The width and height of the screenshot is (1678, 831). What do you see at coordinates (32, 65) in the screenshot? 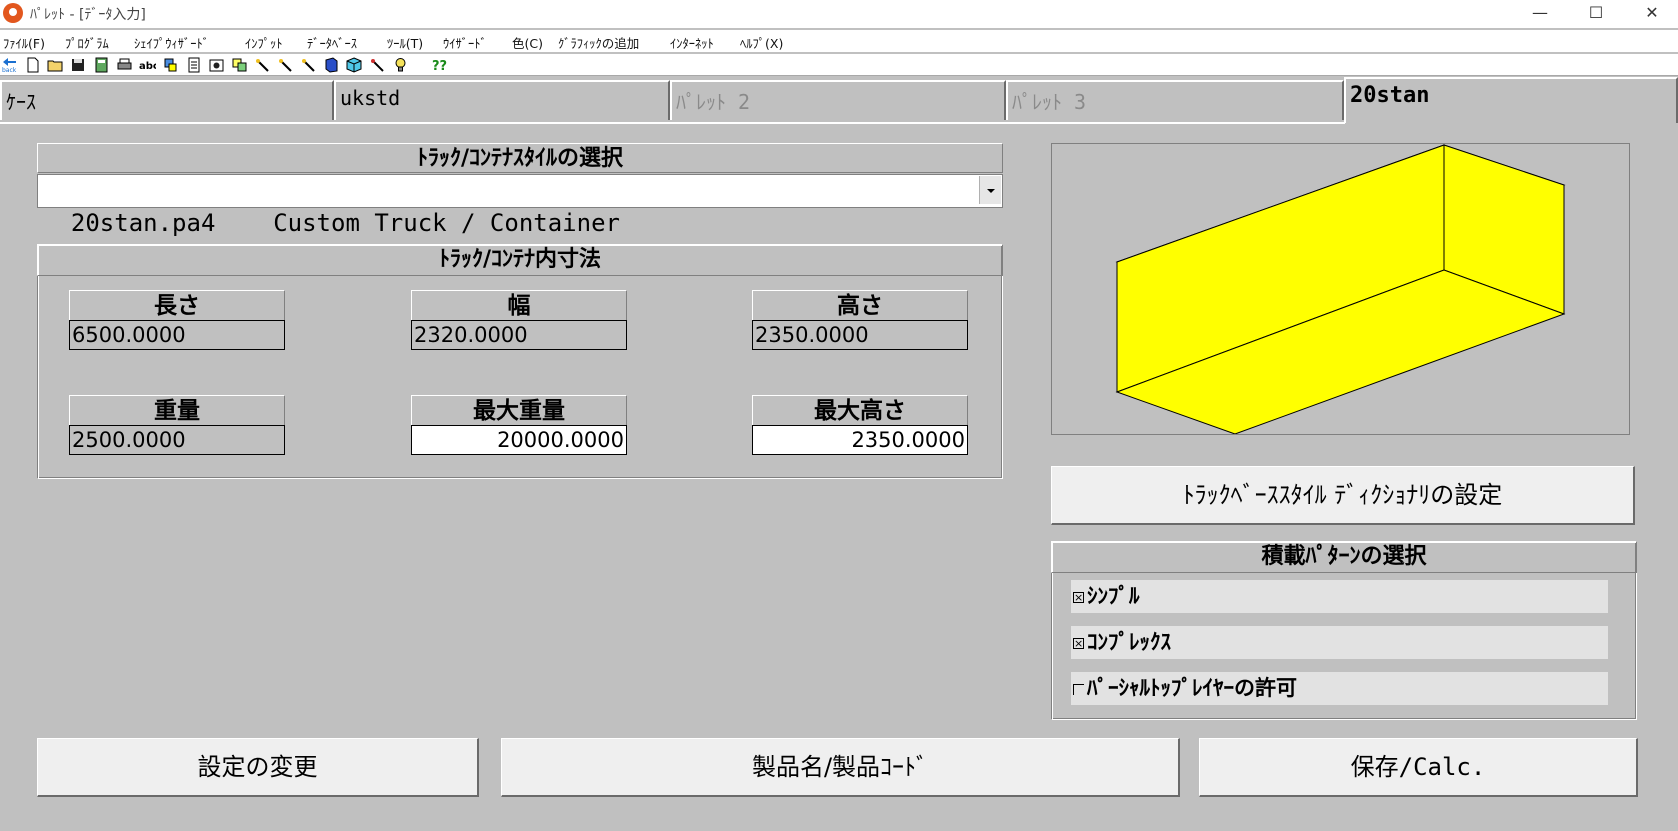
I see `new-file-icon` at bounding box center [32, 65].